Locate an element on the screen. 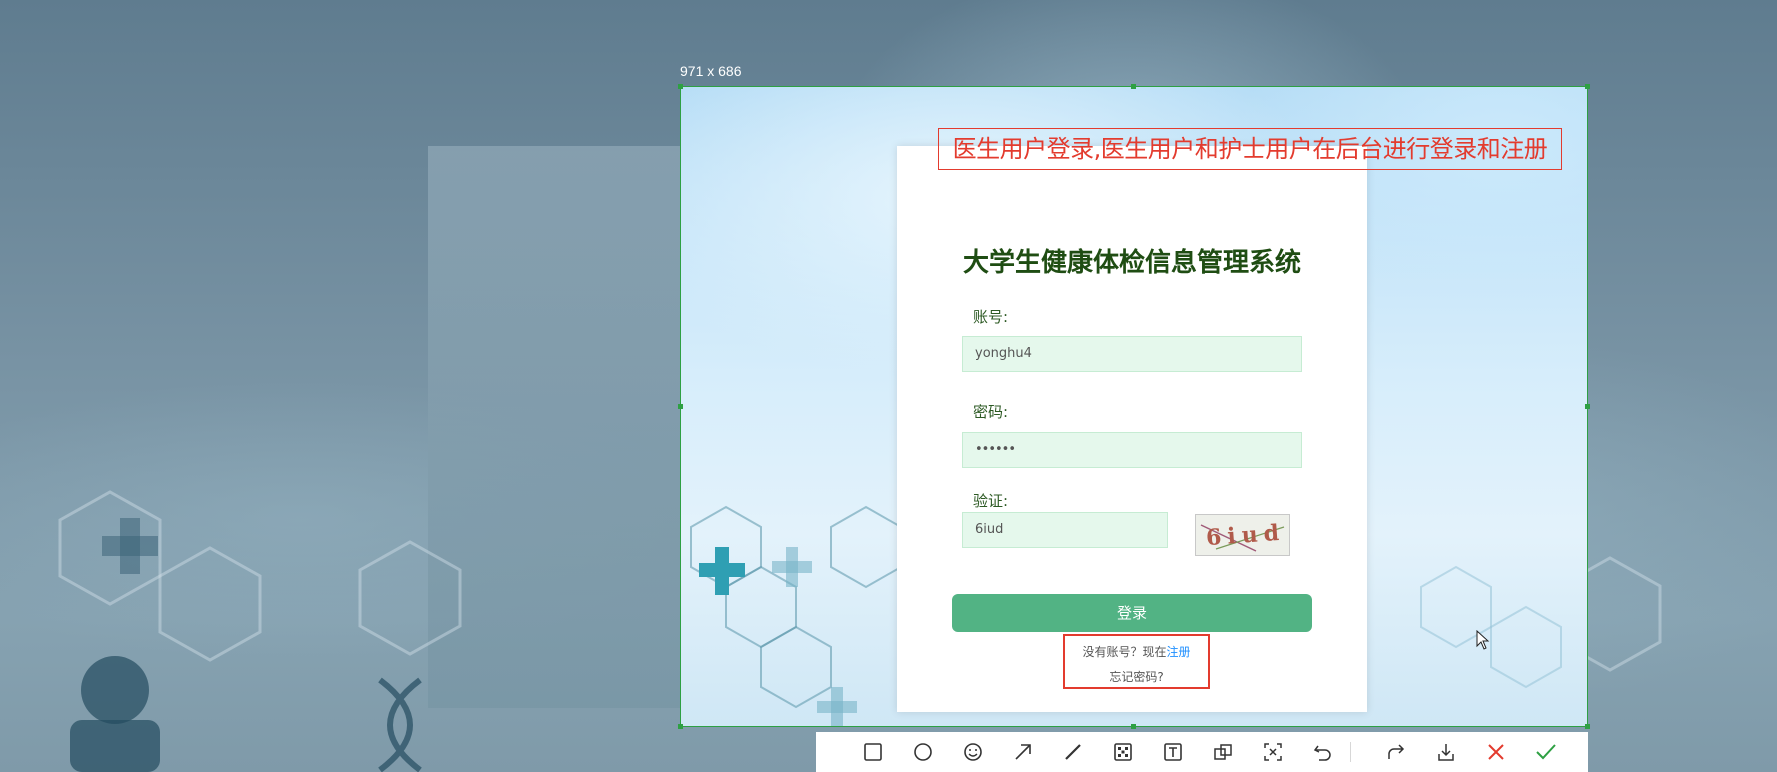 This screenshot has width=1777, height=772. highlight-box: 没有账号？现在注册 忘记密码? is located at coordinates (1136, 661).